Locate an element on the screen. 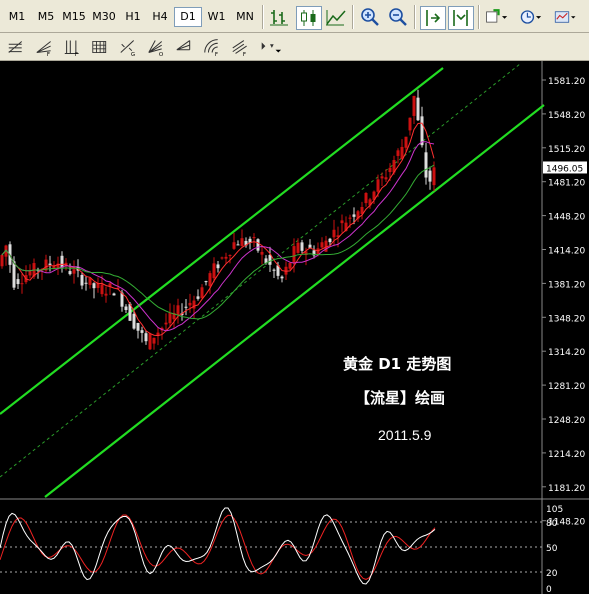  arrows-icon is located at coordinates (270, 47).